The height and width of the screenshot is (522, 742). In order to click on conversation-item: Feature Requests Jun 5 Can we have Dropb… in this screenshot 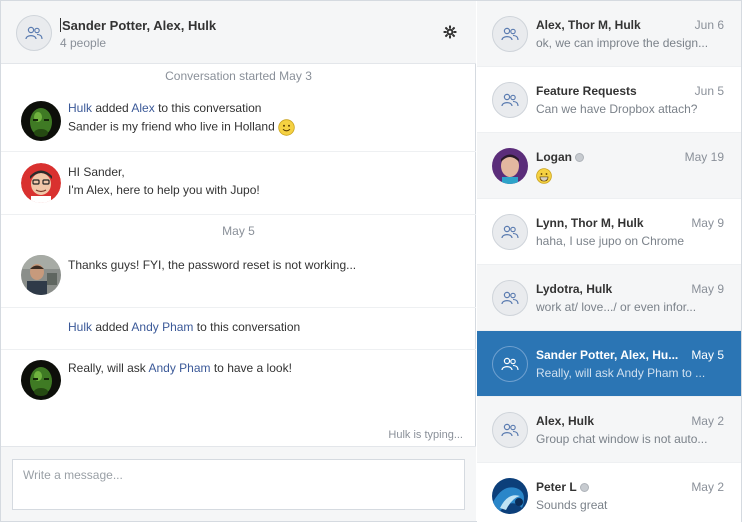, I will do `click(609, 100)`.